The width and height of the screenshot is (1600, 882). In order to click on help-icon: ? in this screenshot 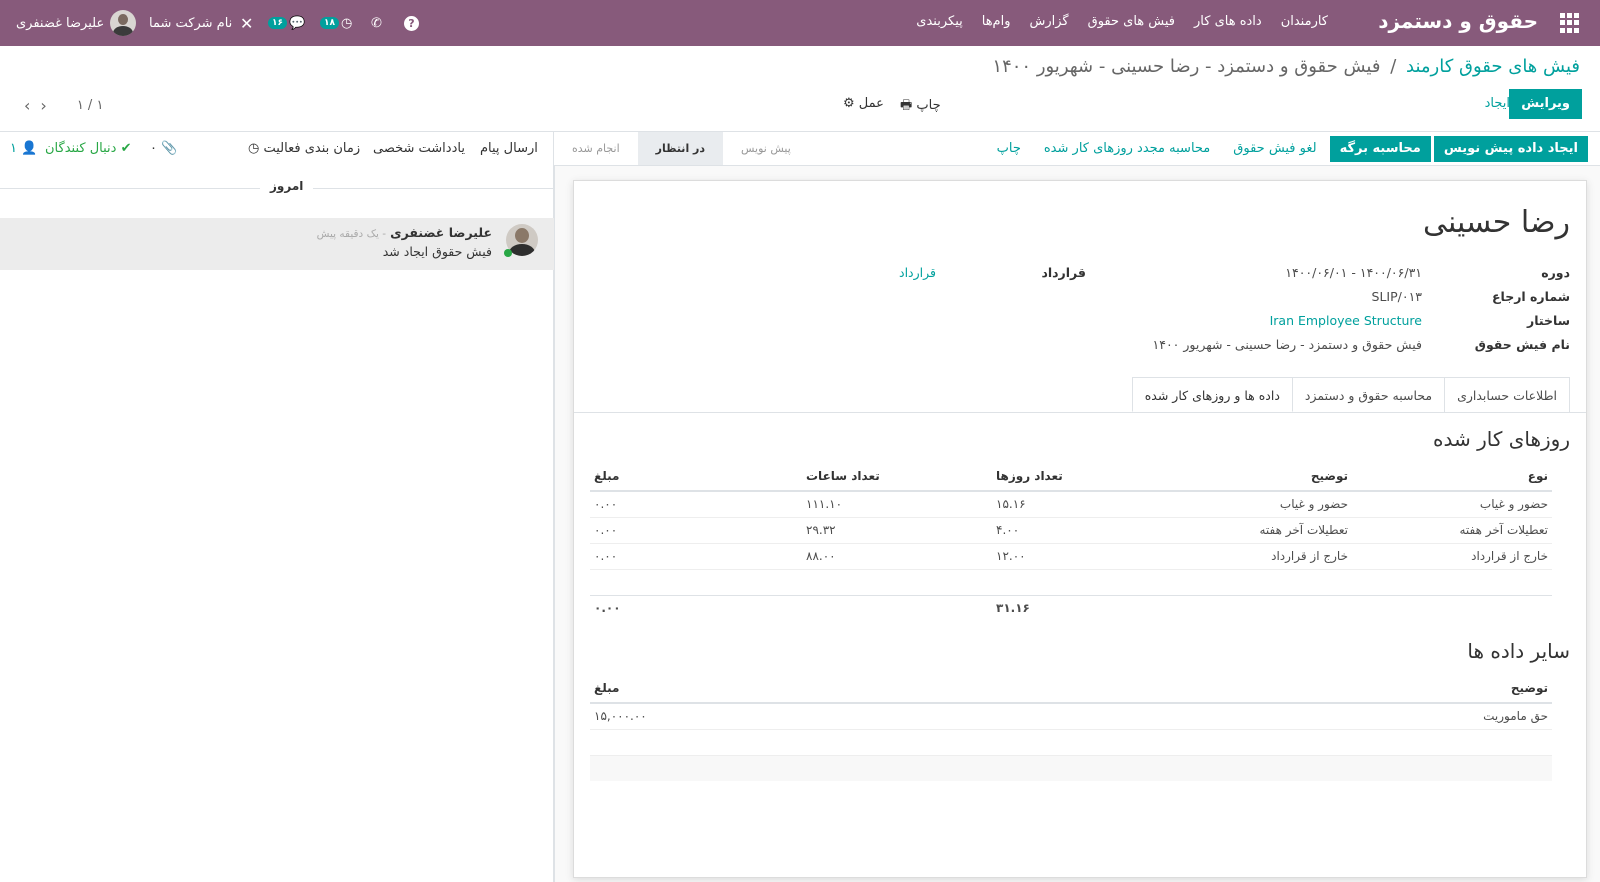, I will do `click(411, 23)`.